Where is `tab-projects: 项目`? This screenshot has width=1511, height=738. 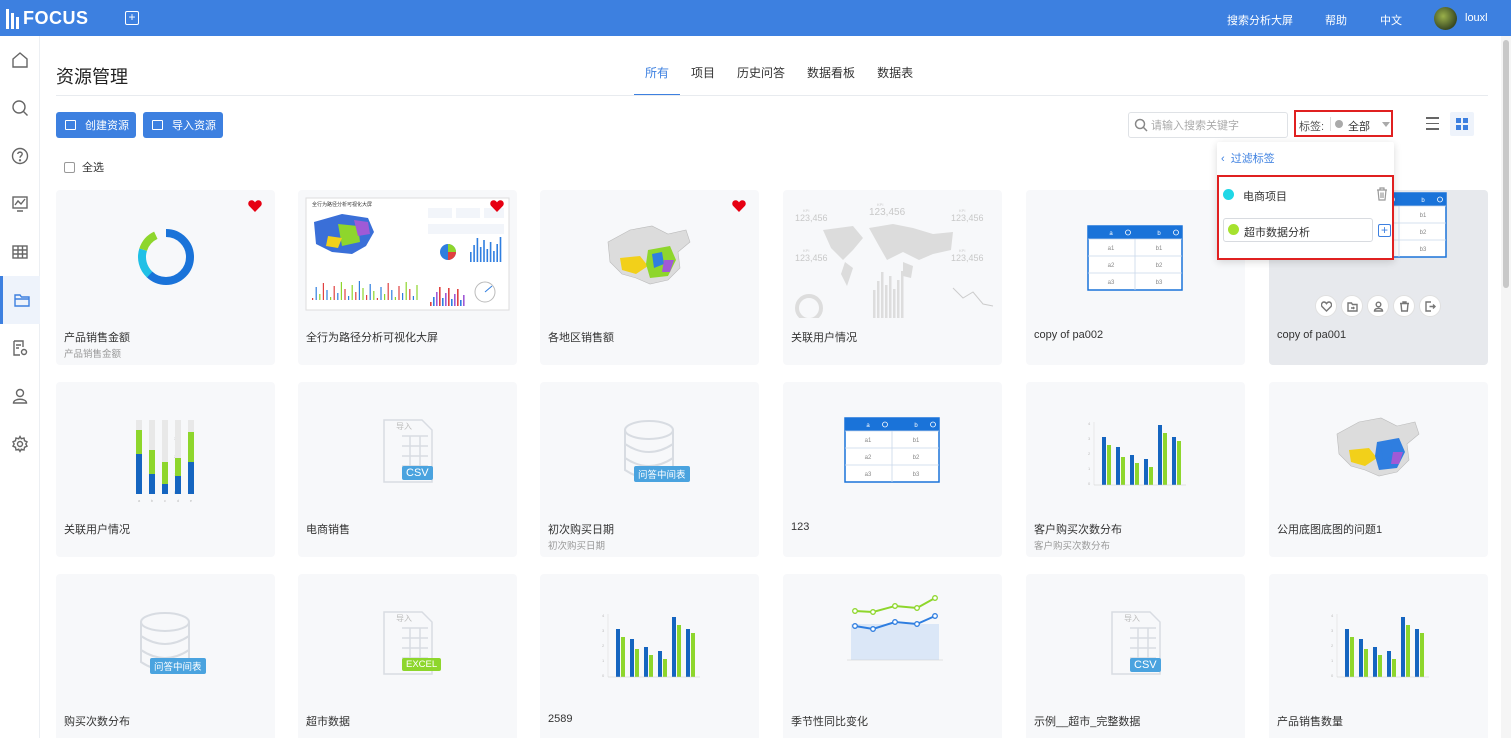
tab-projects: 项目 is located at coordinates (703, 76).